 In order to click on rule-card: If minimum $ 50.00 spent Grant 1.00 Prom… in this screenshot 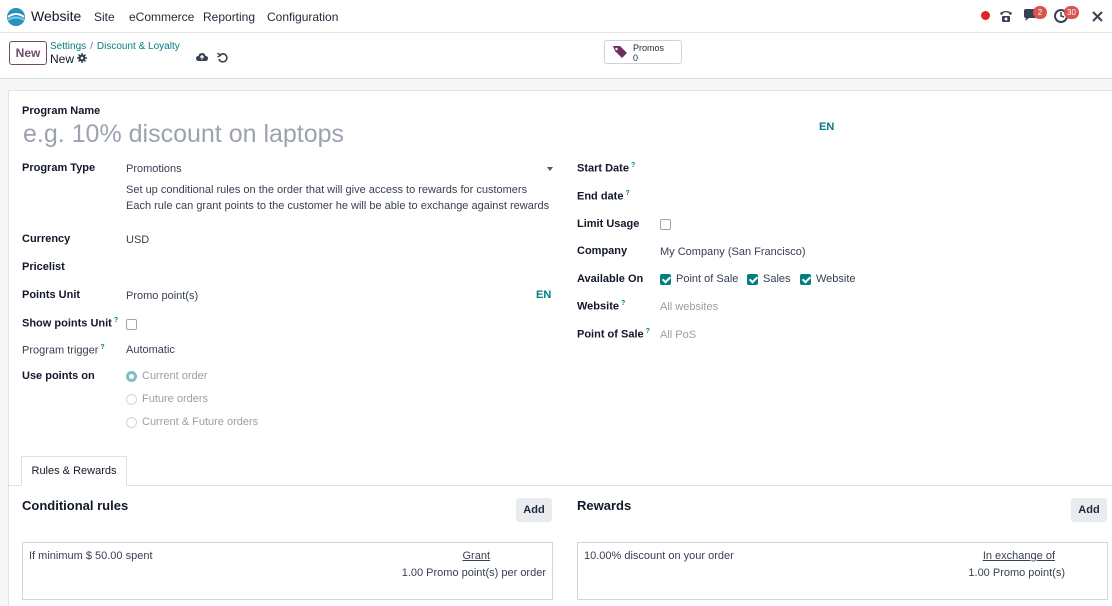, I will do `click(287, 571)`.